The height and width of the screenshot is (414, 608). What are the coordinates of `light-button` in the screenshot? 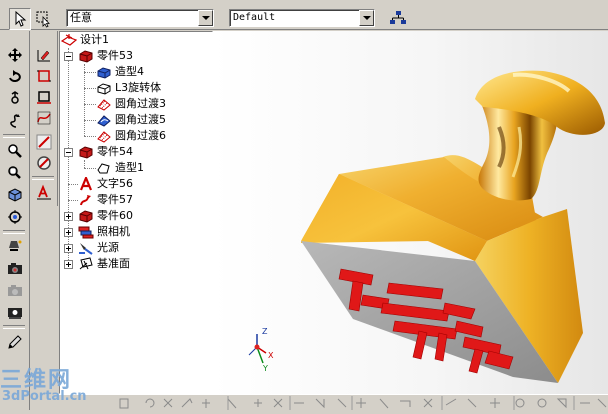 It's located at (15, 246).